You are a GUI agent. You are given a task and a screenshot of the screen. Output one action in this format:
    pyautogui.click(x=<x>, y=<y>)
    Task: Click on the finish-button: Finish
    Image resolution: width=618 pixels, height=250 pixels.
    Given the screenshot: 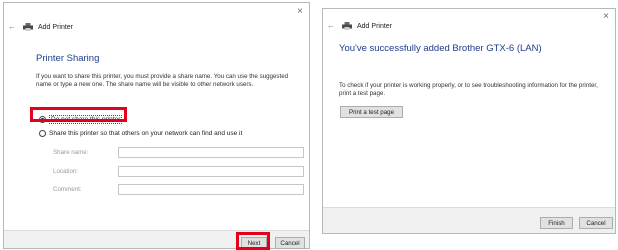 What is the action you would take?
    pyautogui.click(x=556, y=223)
    